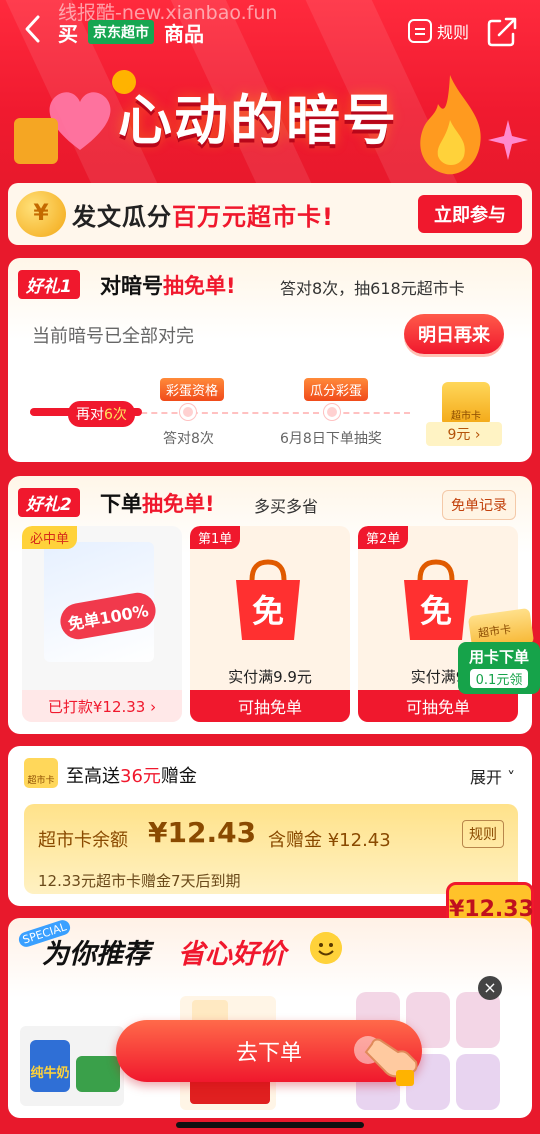 The width and height of the screenshot is (540, 1134). Describe the element at coordinates (270, 677) in the screenshot. I see `threshold-label: 实付满9.9元` at that location.